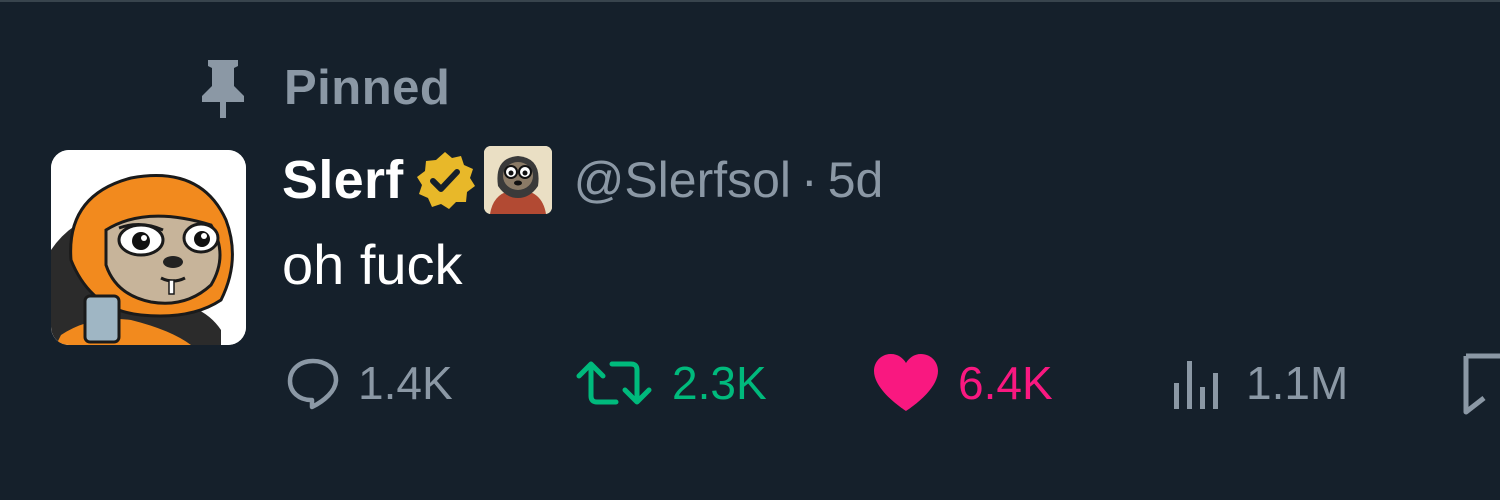 The width and height of the screenshot is (1500, 500). What do you see at coordinates (343, 180) in the screenshot?
I see `display-name: Slerf` at bounding box center [343, 180].